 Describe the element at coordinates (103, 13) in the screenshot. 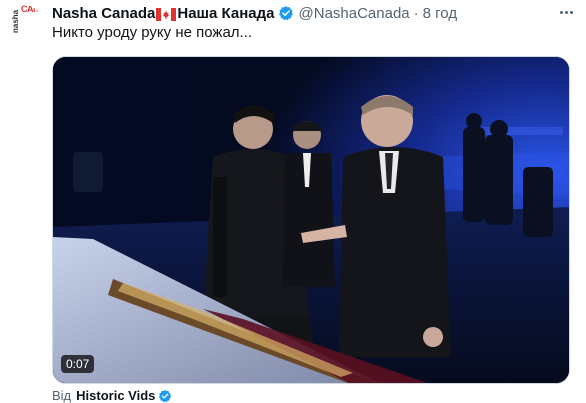

I see `display-name-latin: Nasha Canada` at that location.